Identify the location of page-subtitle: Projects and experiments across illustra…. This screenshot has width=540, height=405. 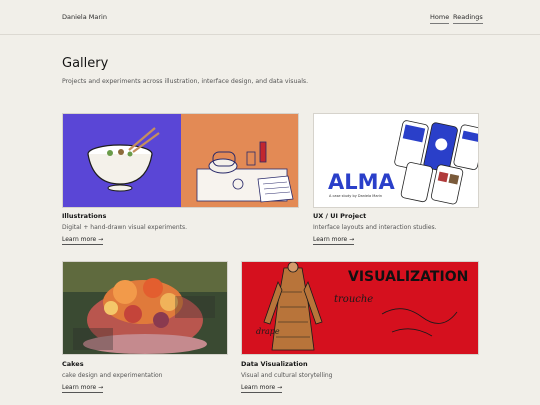
(185, 81).